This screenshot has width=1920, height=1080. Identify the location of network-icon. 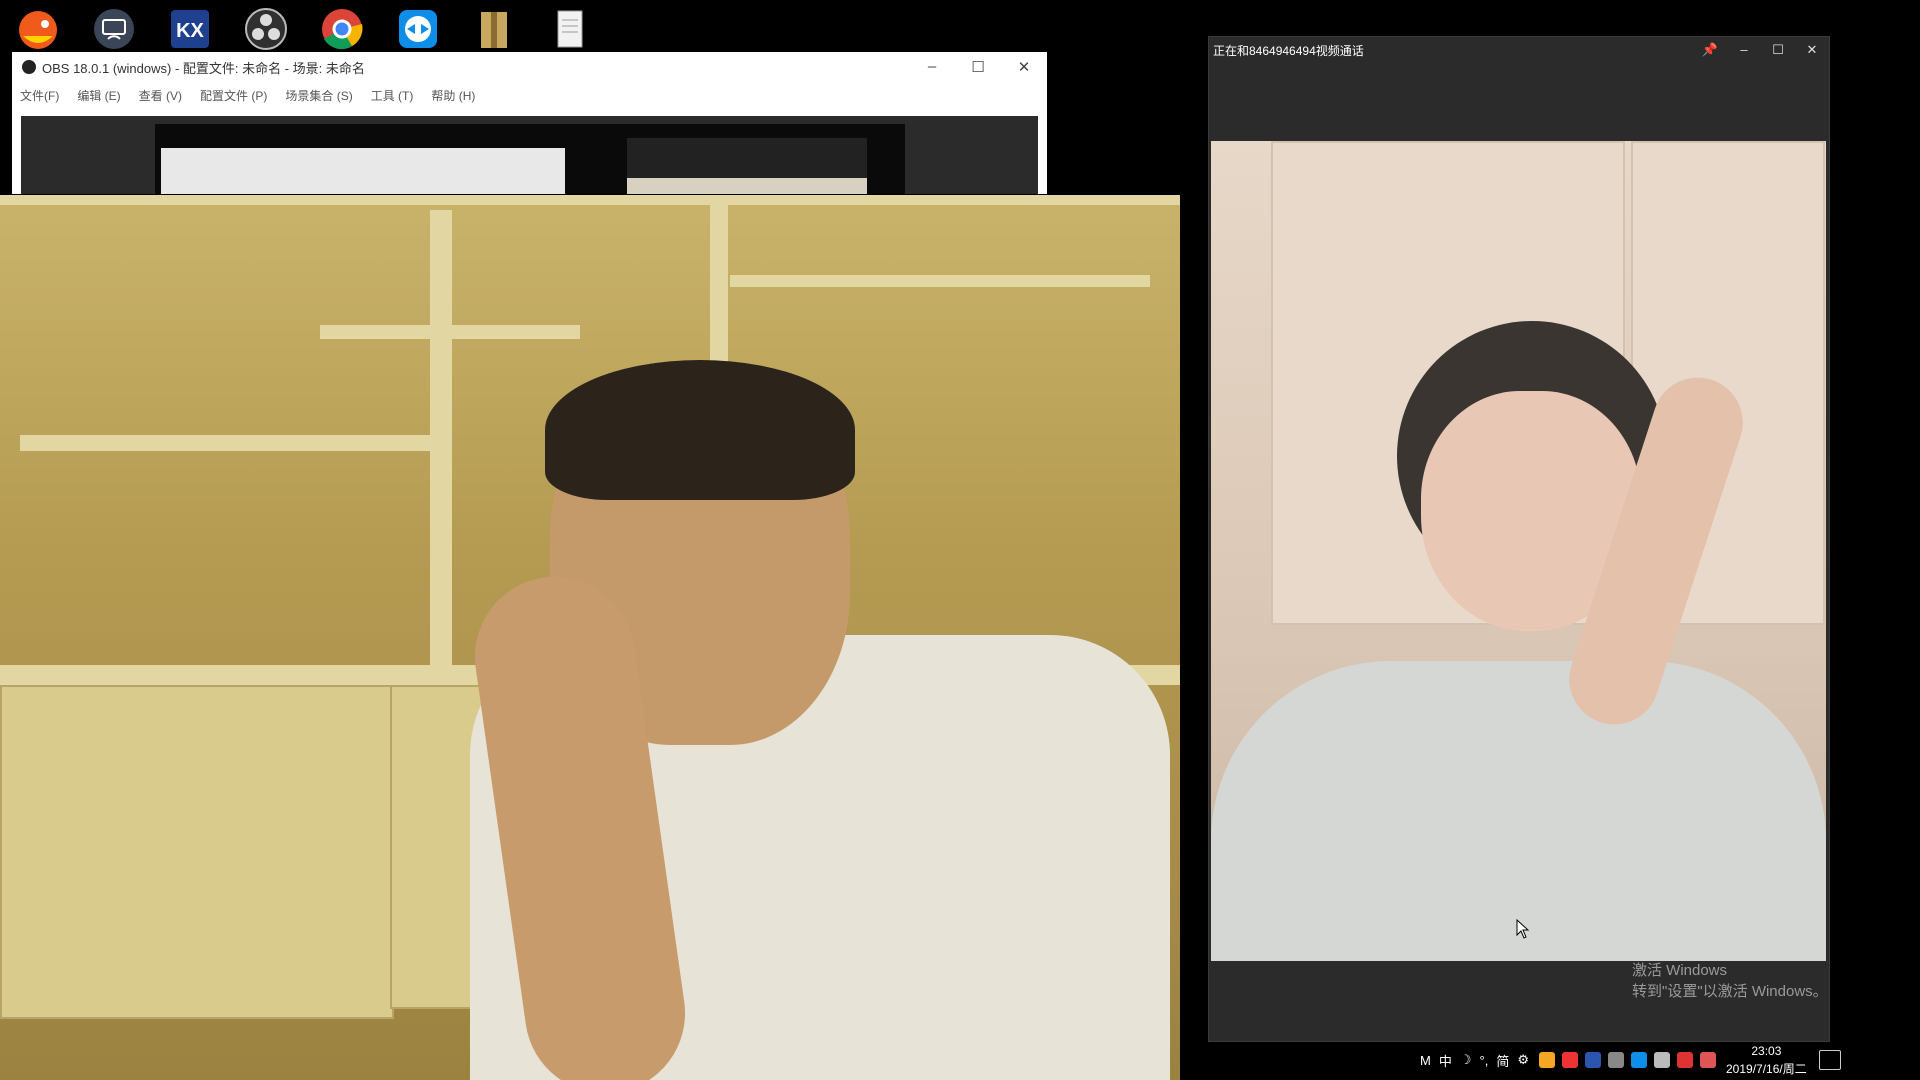
(1616, 1060).